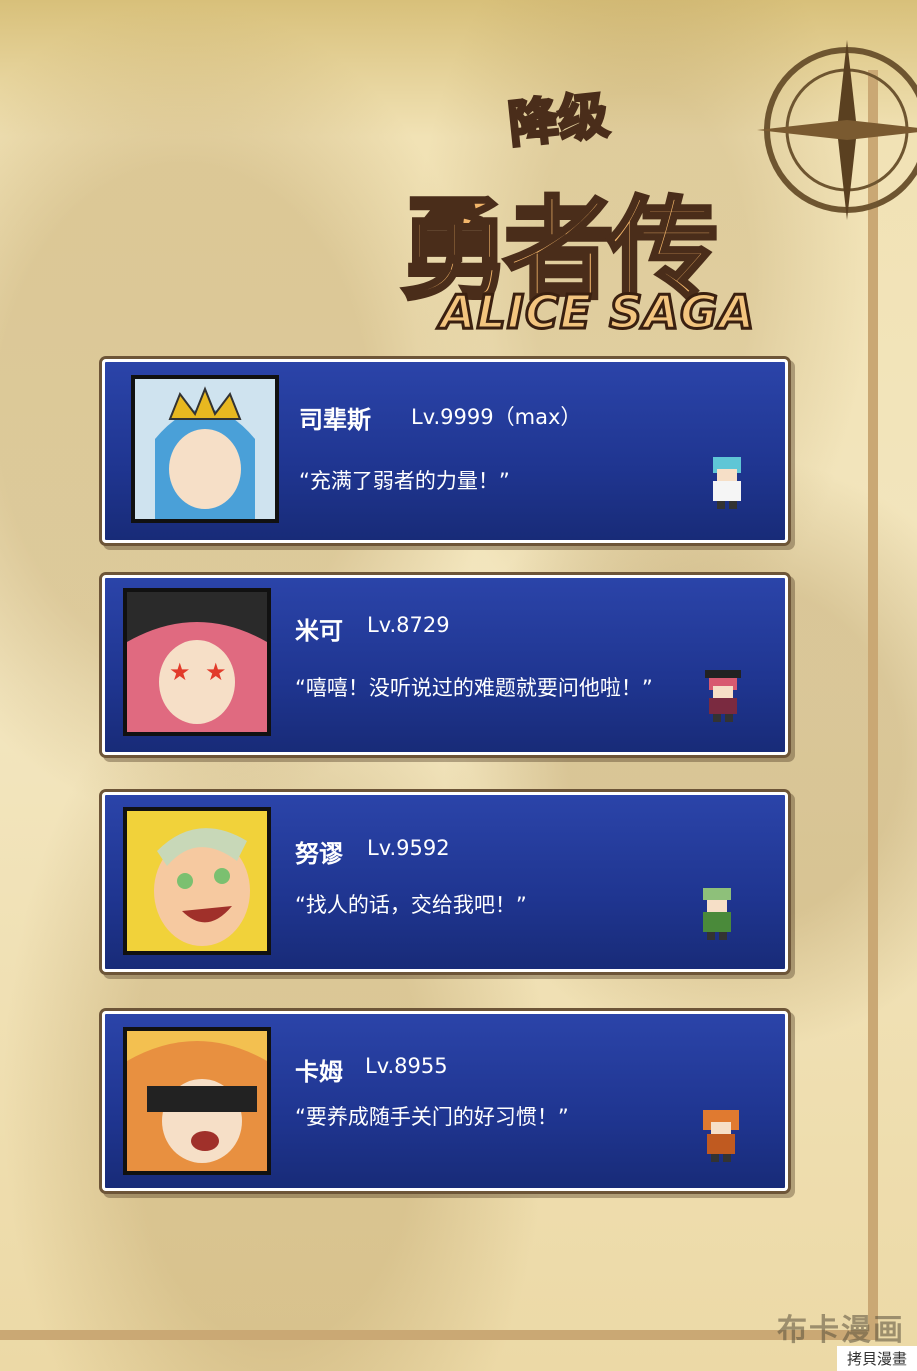 The width and height of the screenshot is (917, 1371). What do you see at coordinates (408, 848) in the screenshot?
I see `character-level: Lv.9592` at bounding box center [408, 848].